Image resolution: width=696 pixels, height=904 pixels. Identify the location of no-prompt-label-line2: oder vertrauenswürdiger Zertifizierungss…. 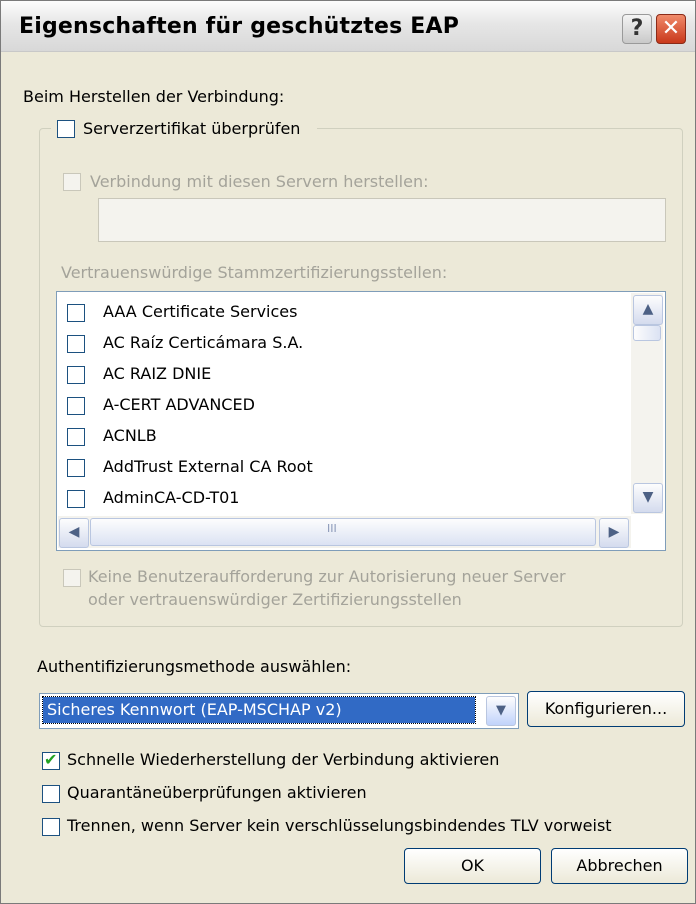
(275, 599).